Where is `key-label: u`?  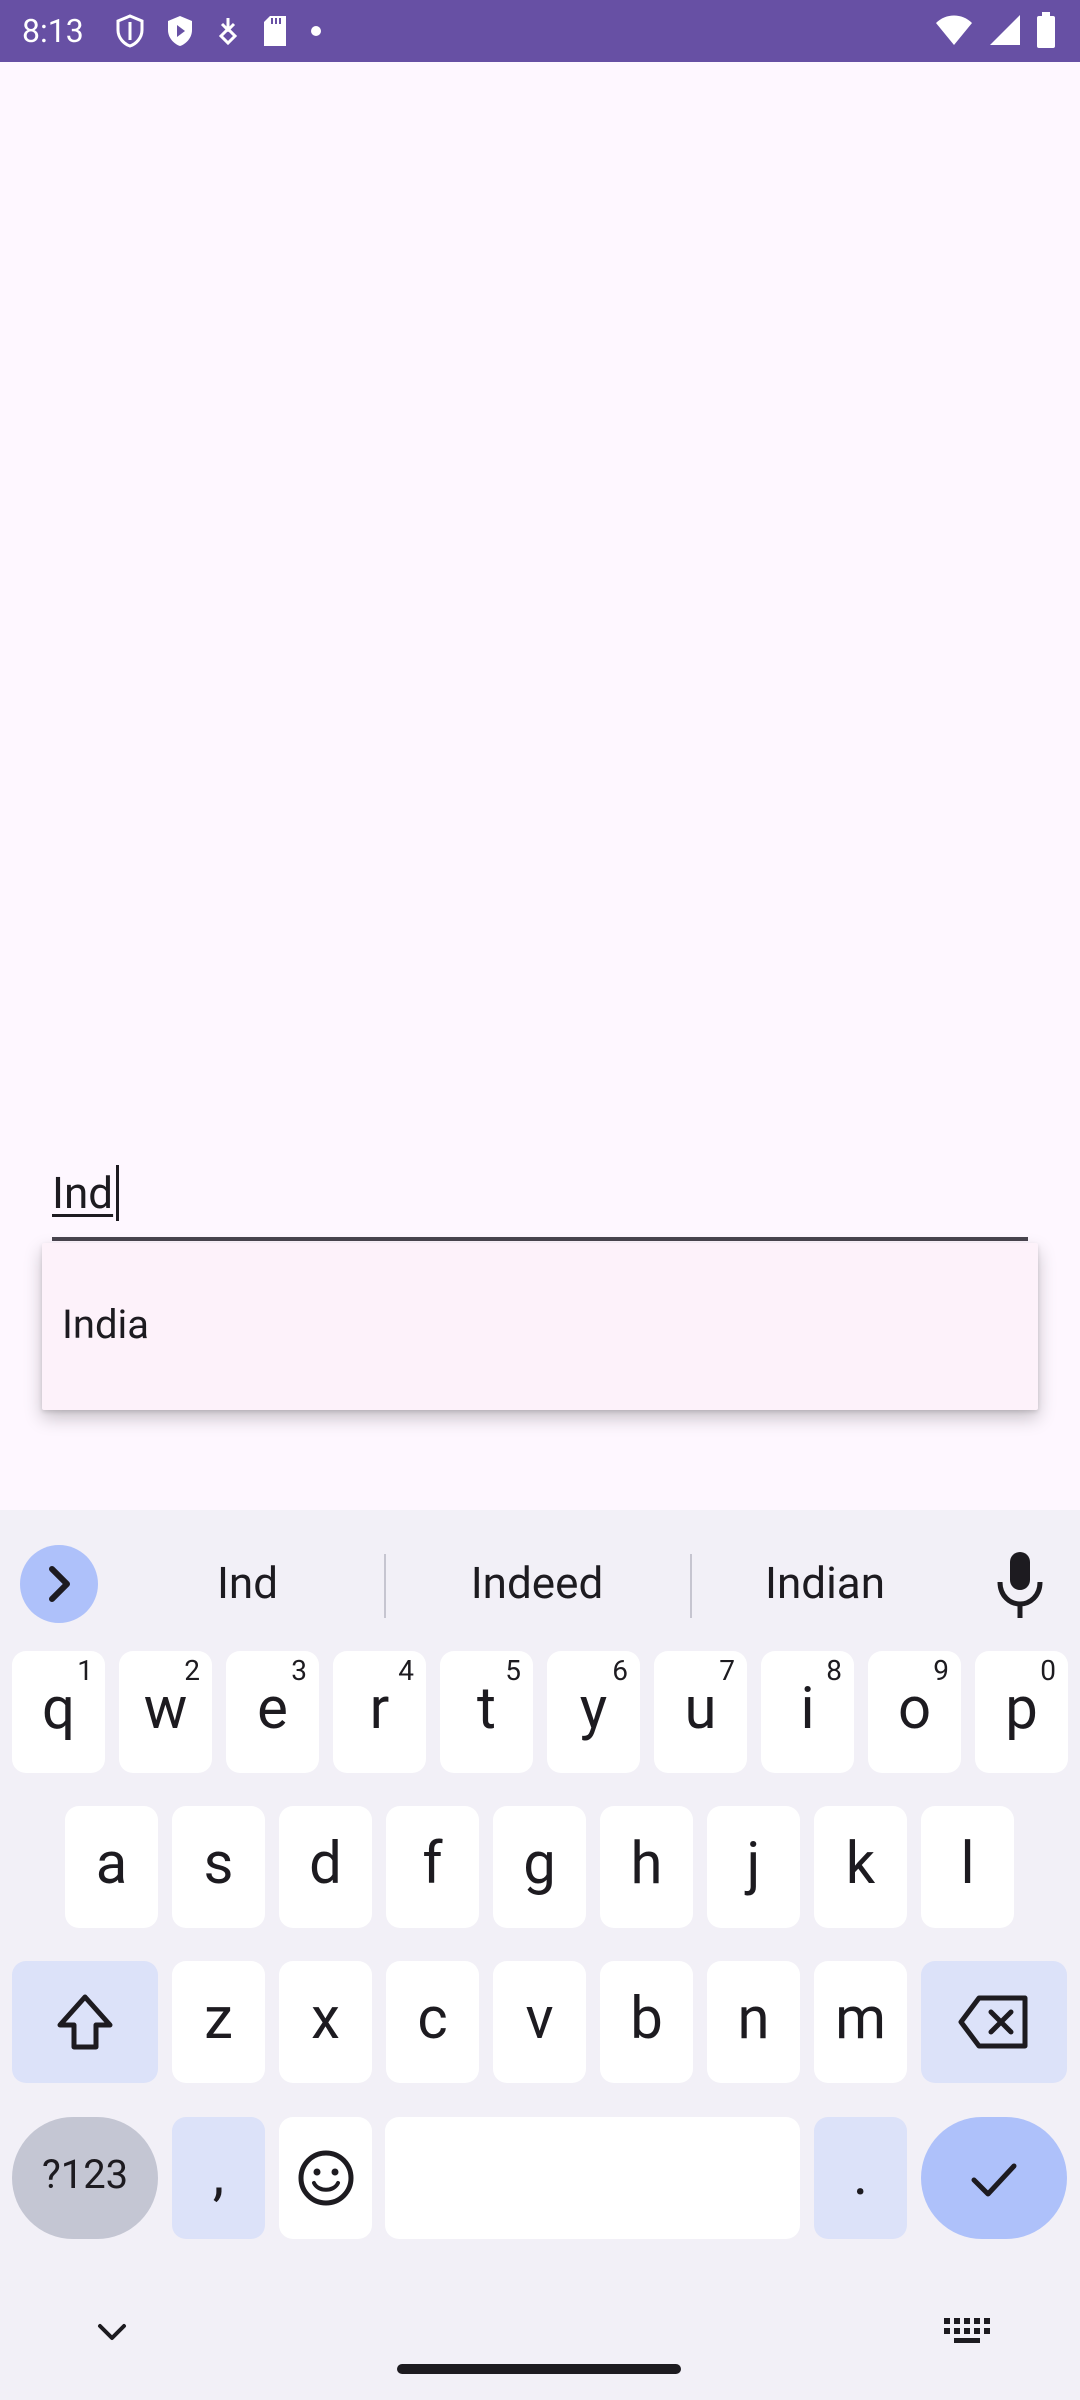
key-label: u is located at coordinates (700, 1709).